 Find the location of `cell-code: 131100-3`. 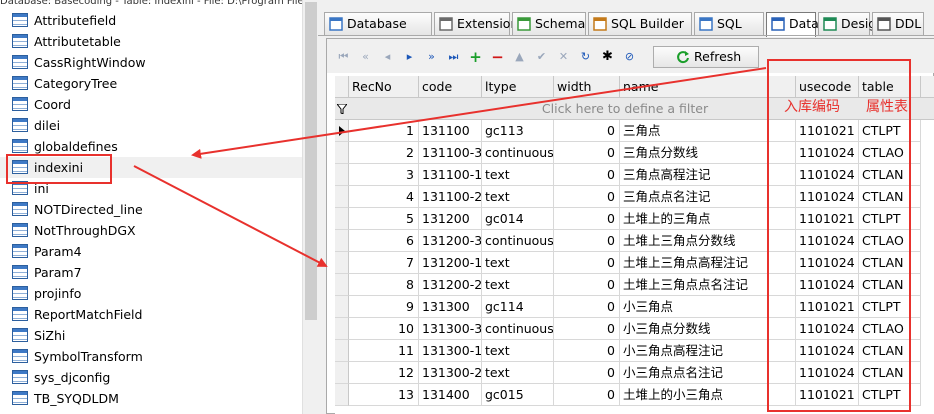

cell-code: 131100-3 is located at coordinates (450, 153).